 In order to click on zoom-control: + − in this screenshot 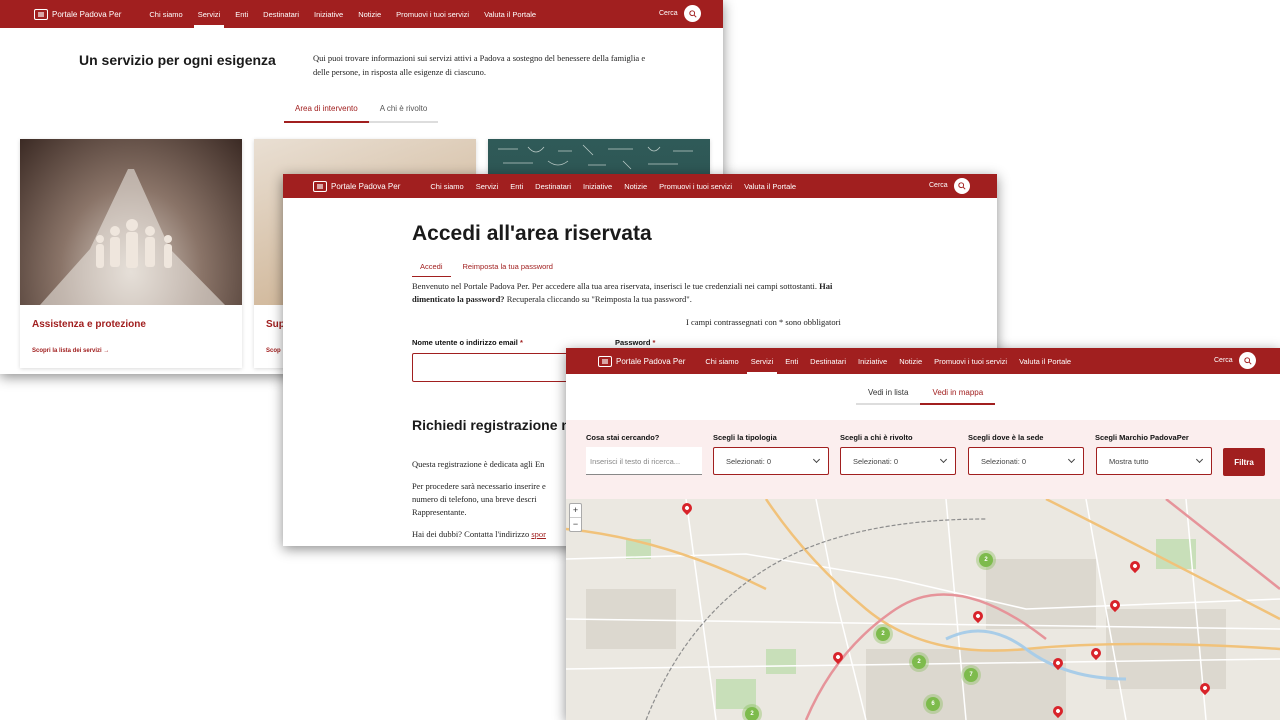, I will do `click(575, 517)`.